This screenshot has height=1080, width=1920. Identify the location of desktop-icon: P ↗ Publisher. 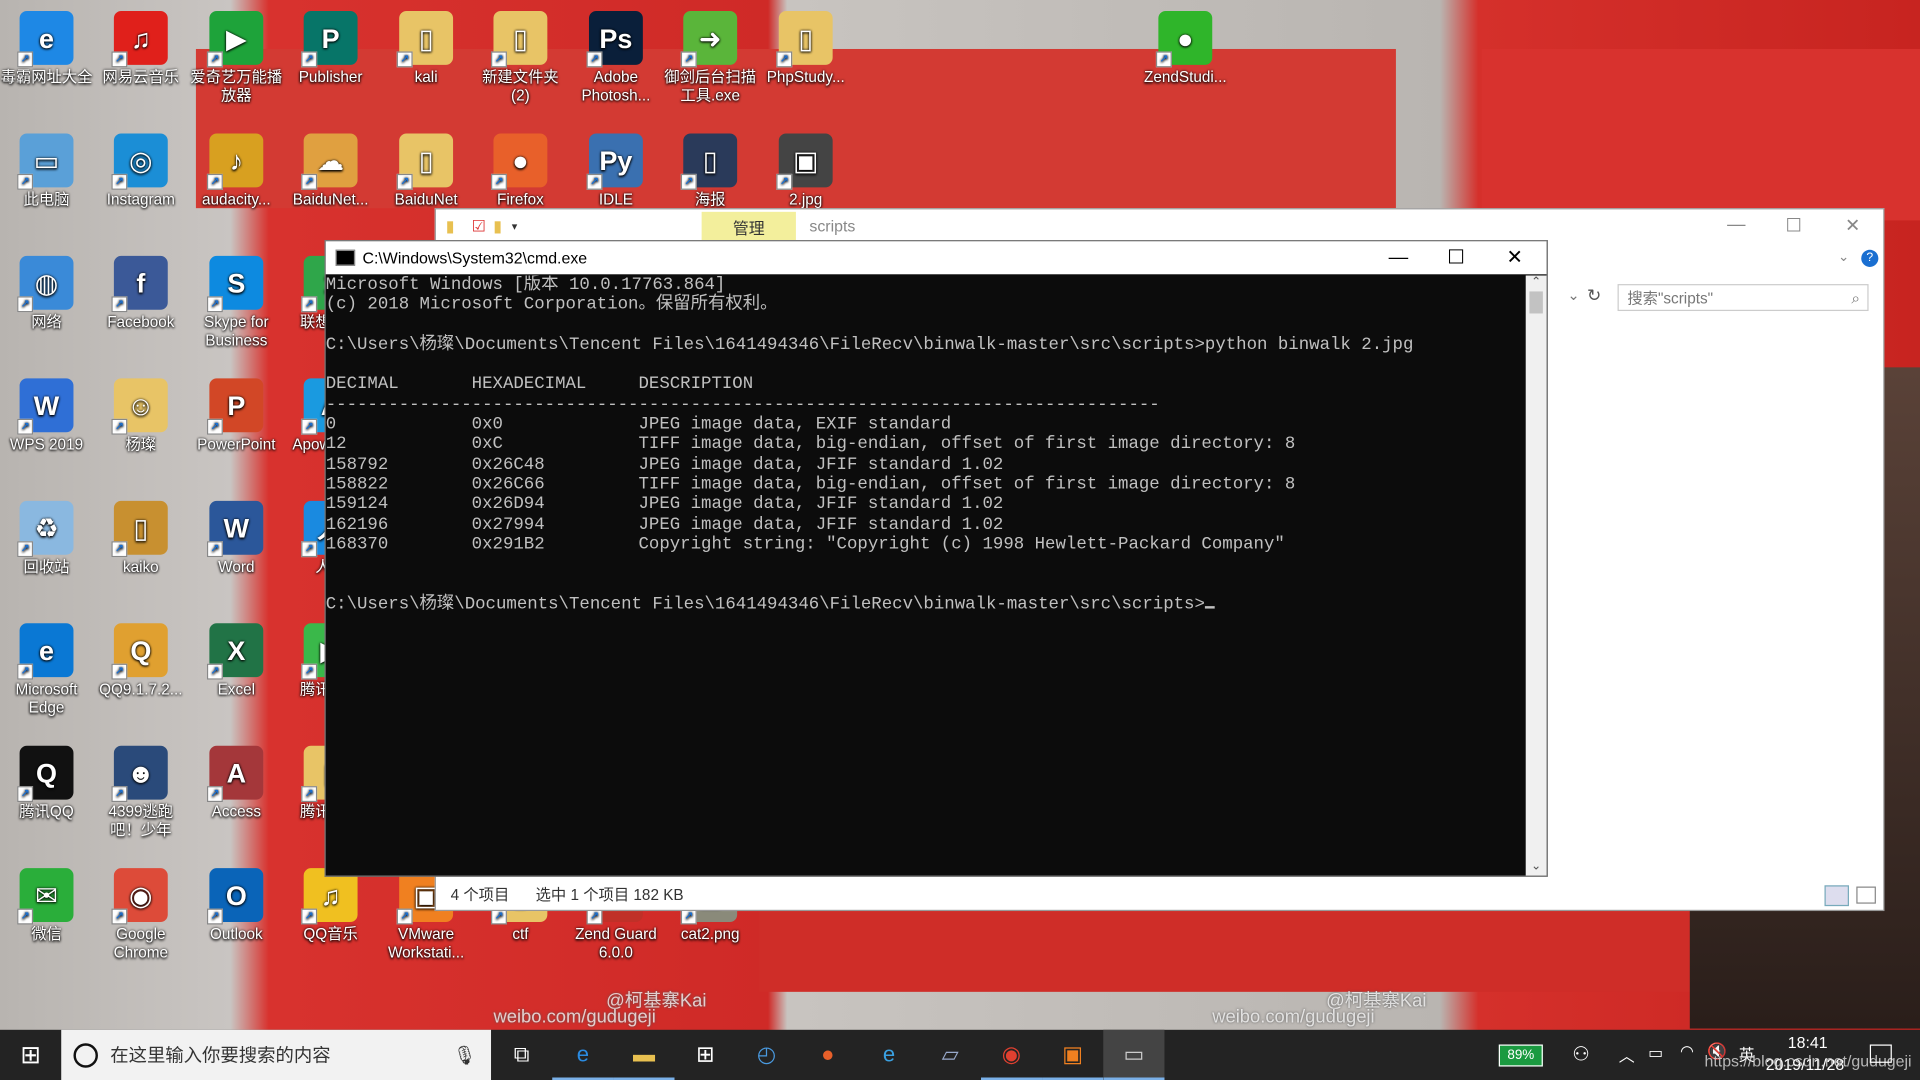
(330, 46).